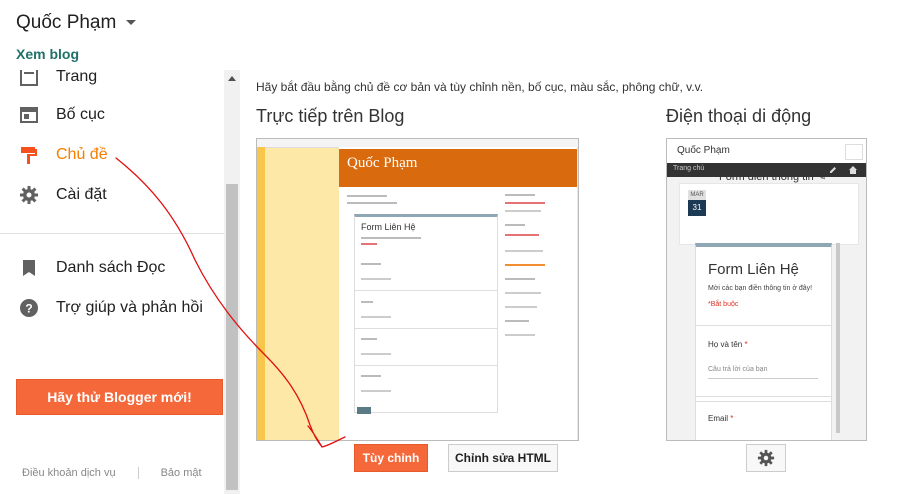 This screenshot has height=494, width=897. I want to click on preview-submit-button, so click(364, 410).